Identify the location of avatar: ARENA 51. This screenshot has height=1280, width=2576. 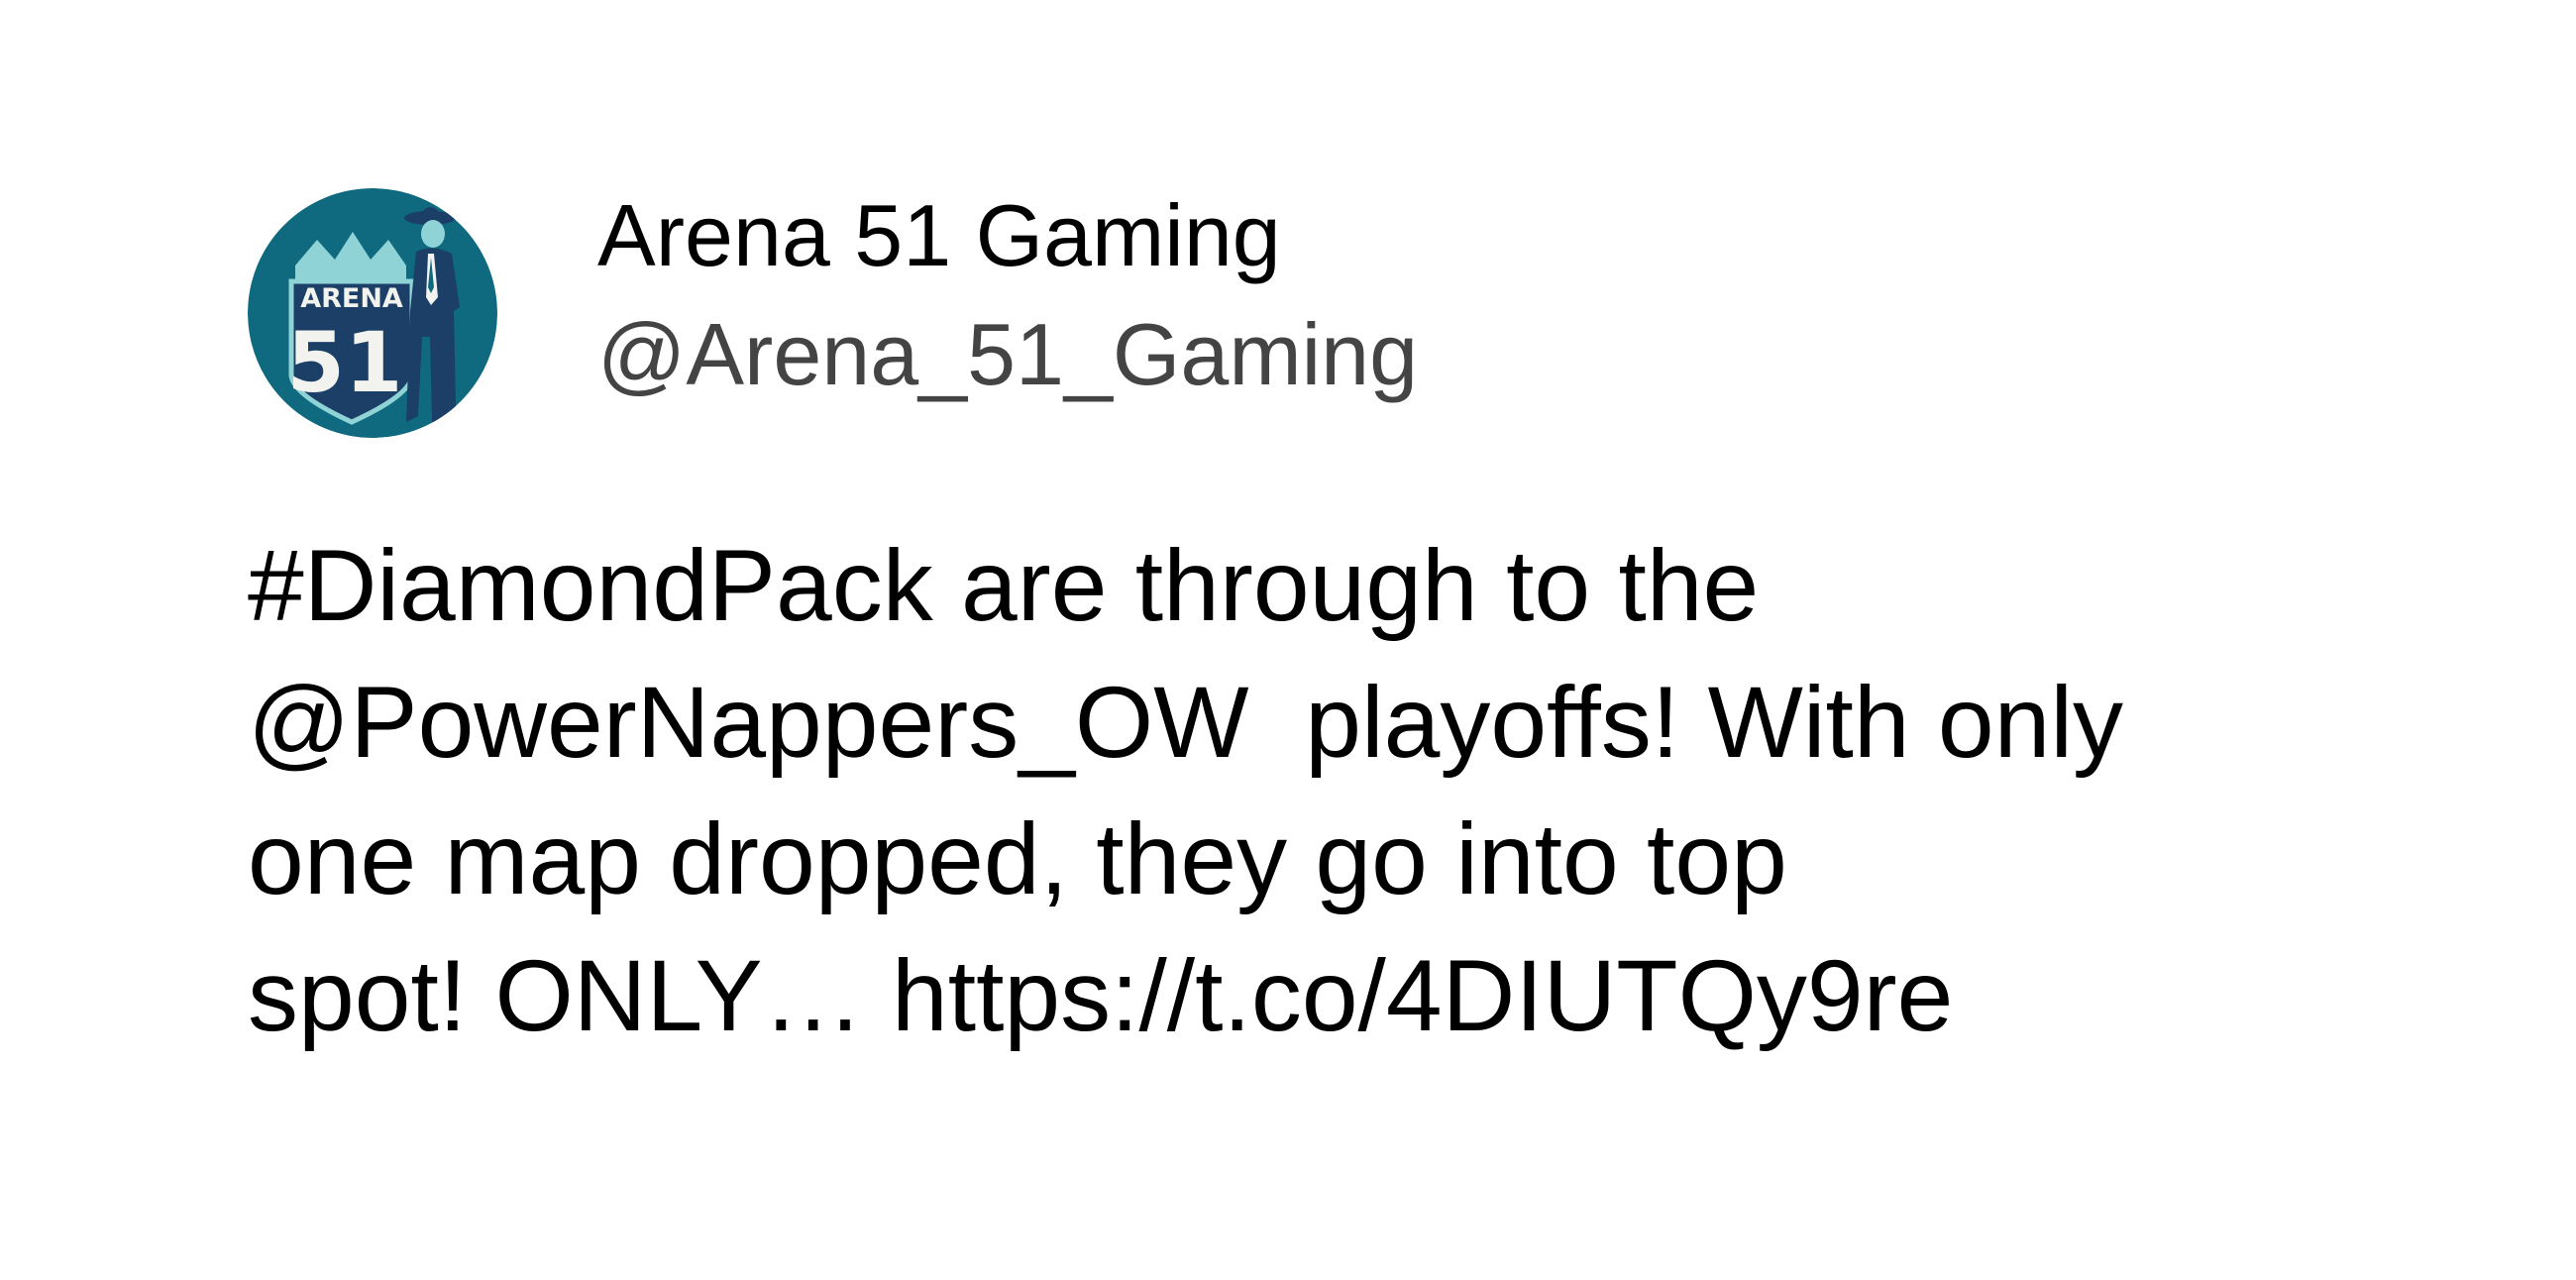
(372, 313).